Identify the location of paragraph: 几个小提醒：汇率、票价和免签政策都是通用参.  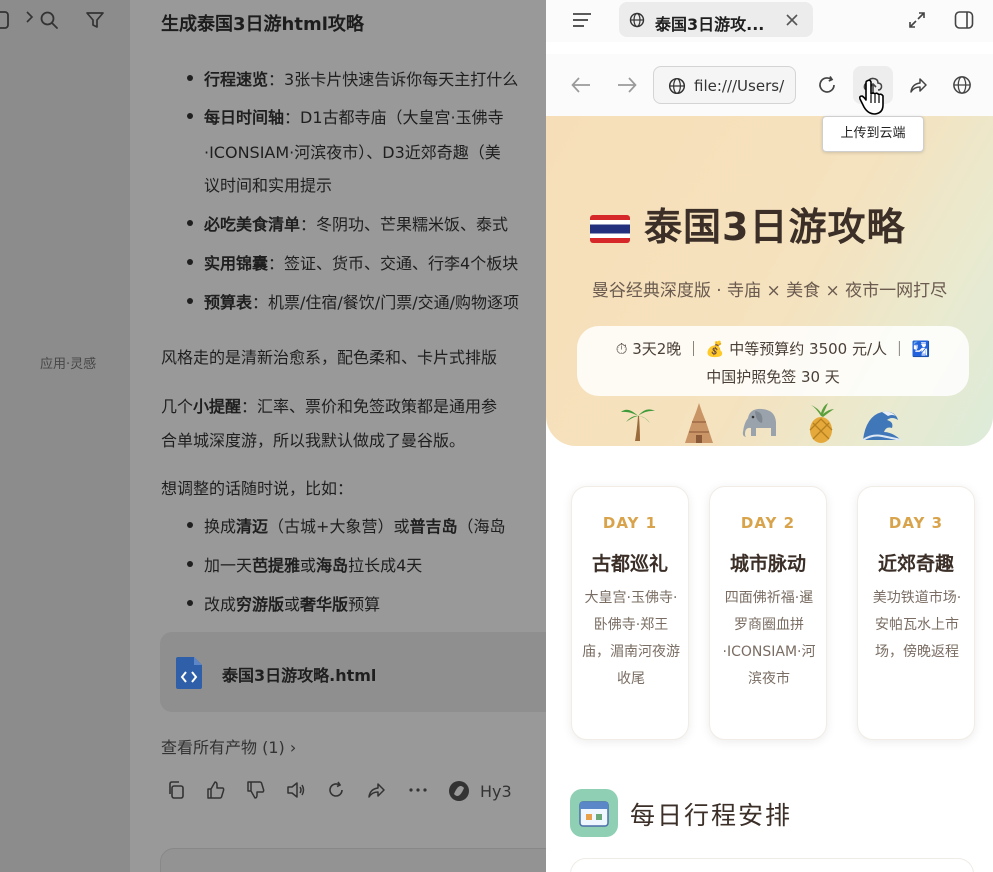
(329, 405).